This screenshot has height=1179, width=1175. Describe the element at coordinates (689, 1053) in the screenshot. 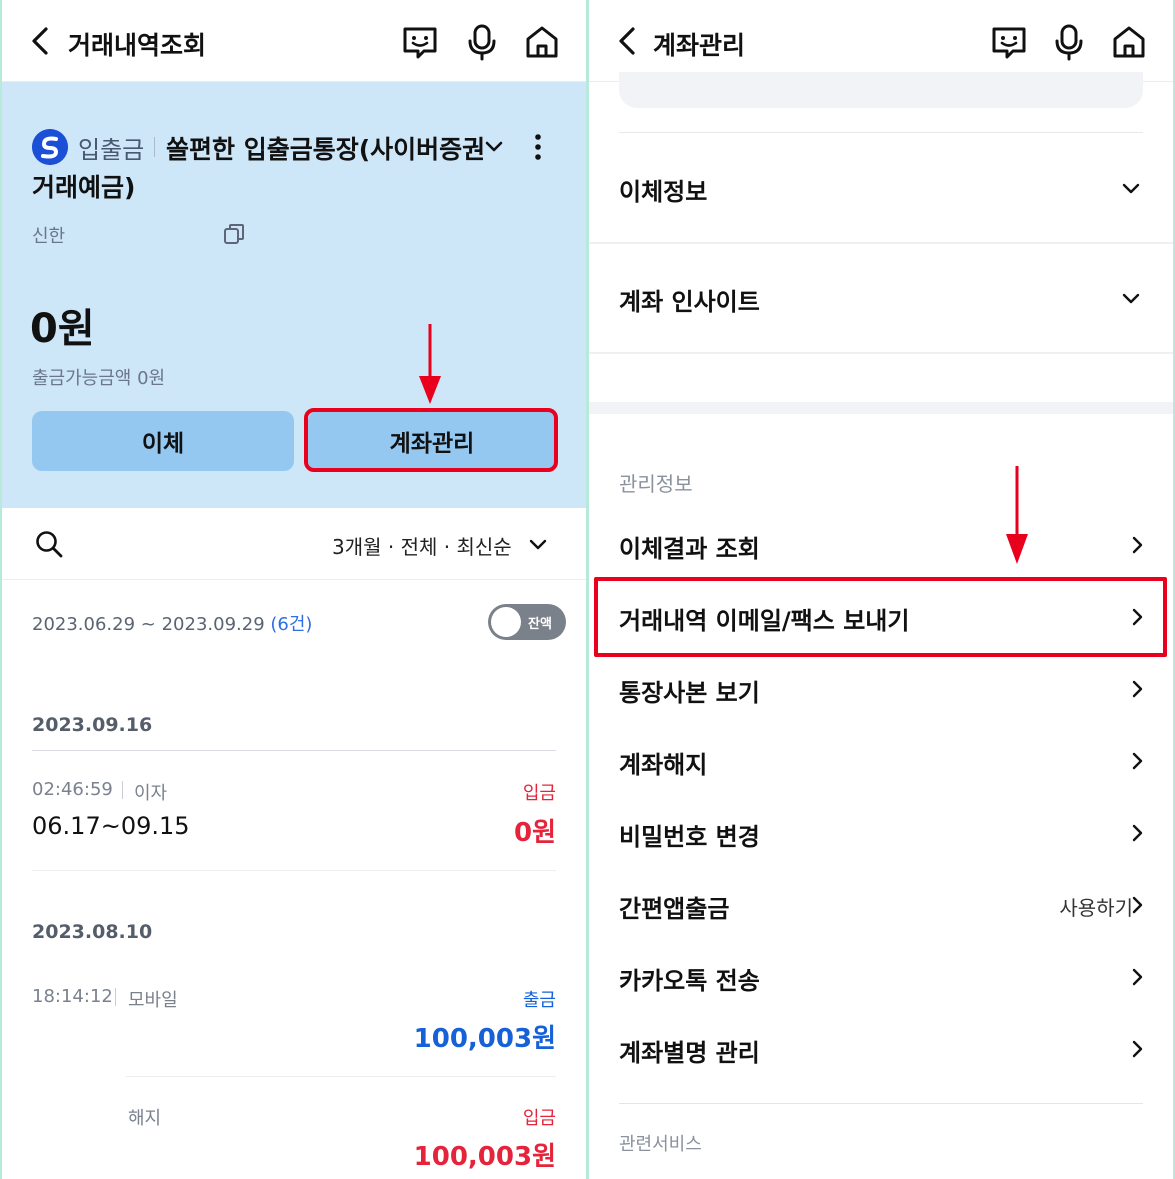

I see `menu-label: 계좌별명 관리` at that location.